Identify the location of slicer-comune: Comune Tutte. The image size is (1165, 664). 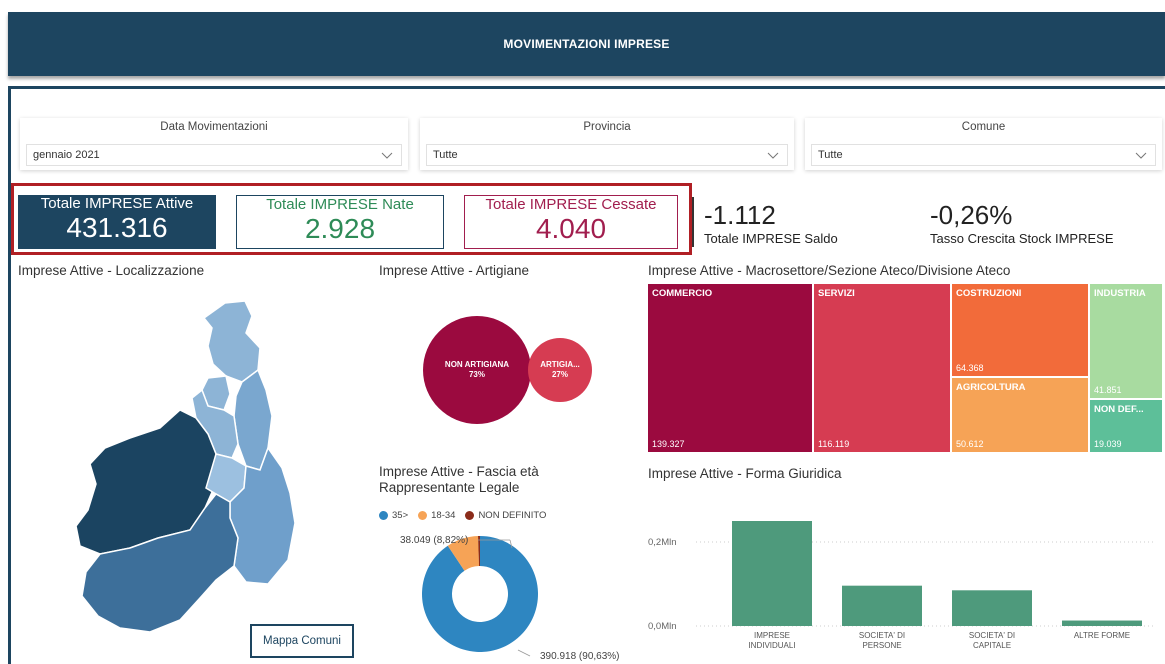
(983, 144).